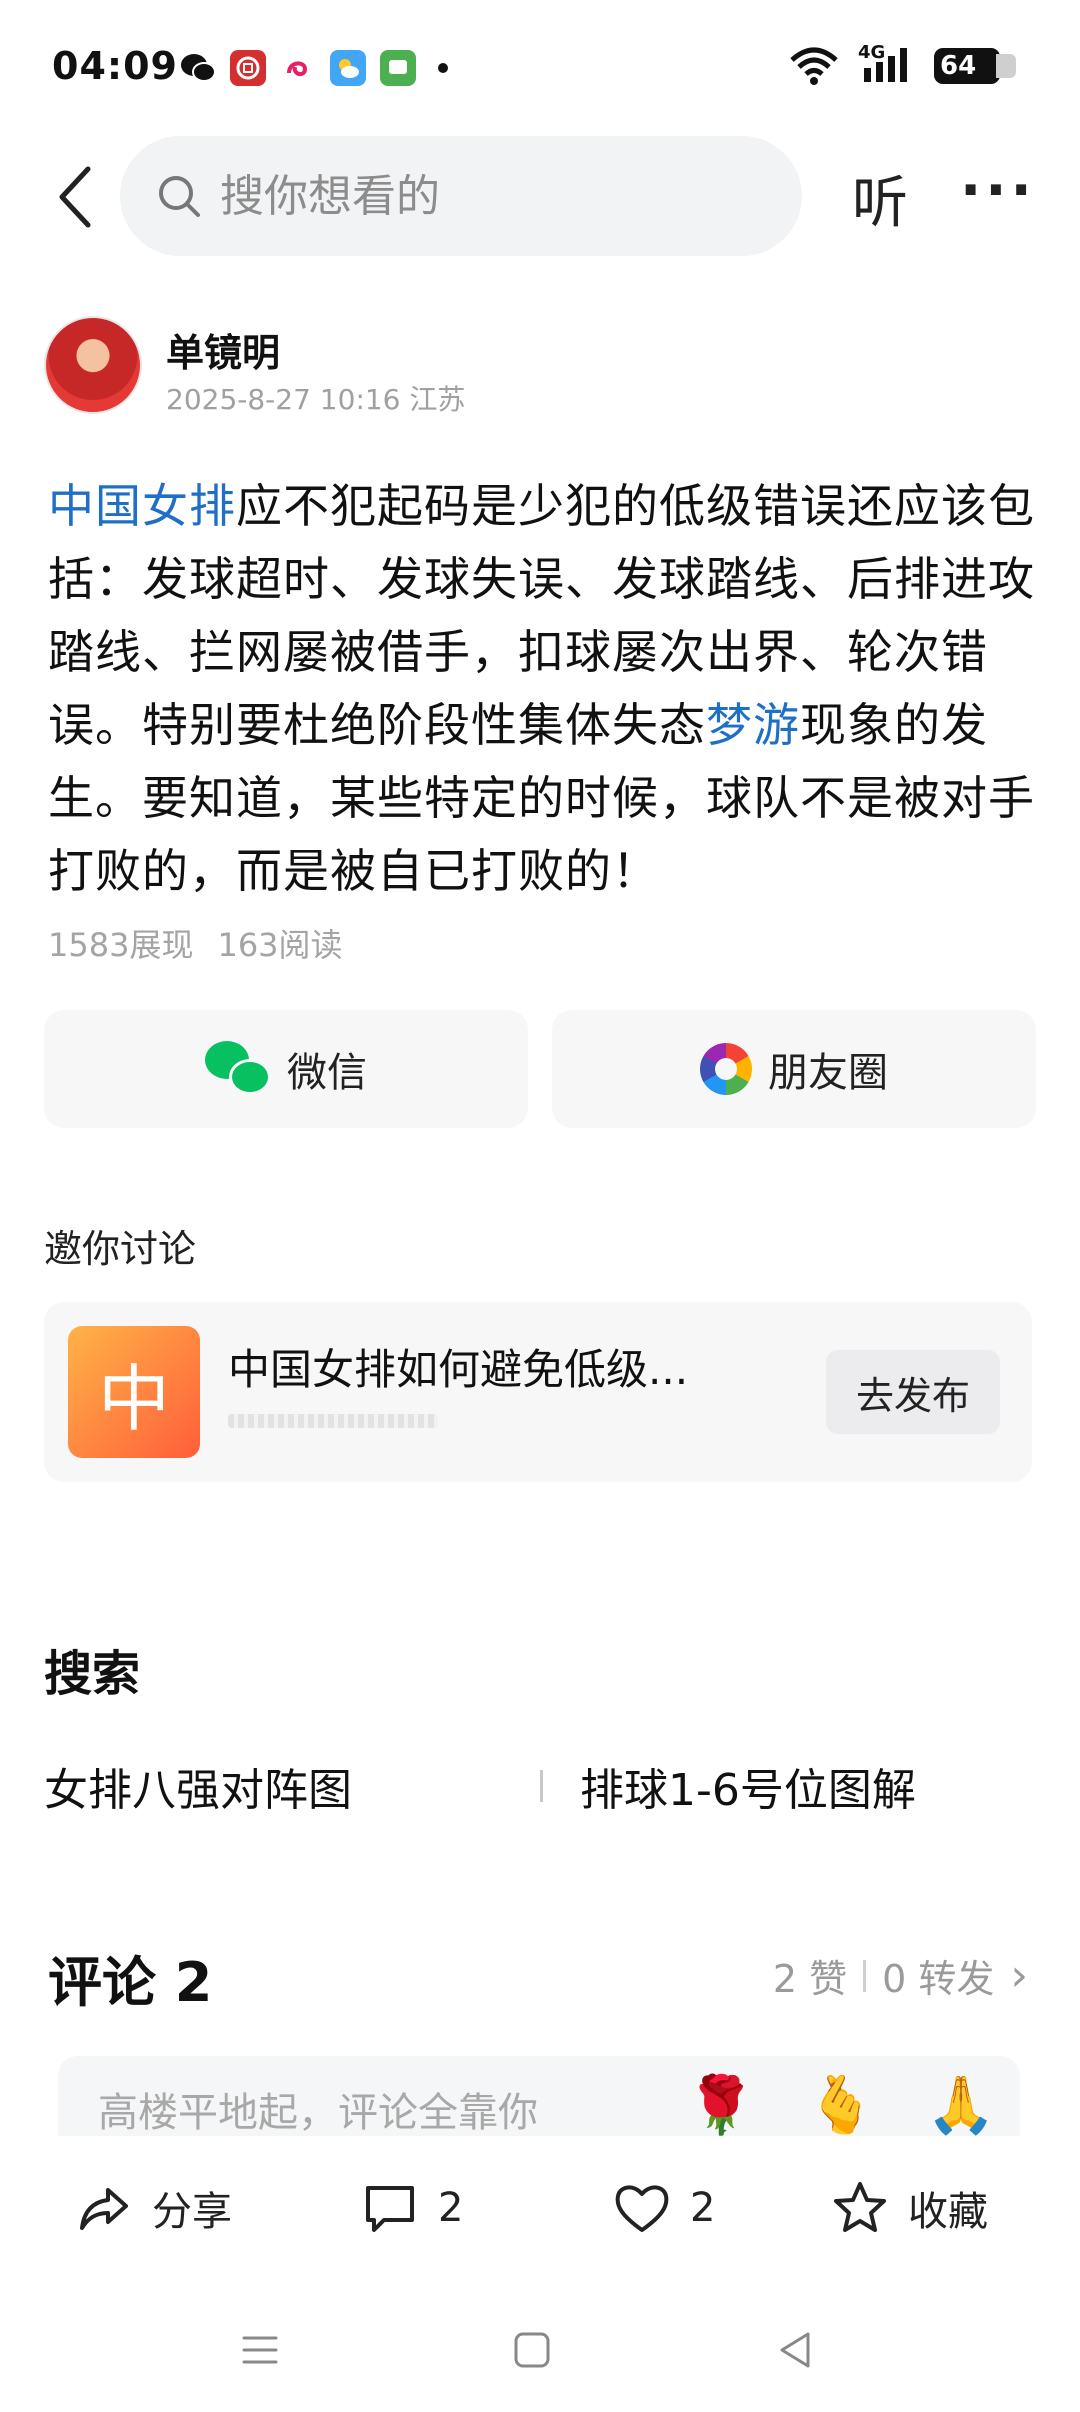  What do you see at coordinates (130, 1982) in the screenshot?
I see `comments-title: 评论 2` at bounding box center [130, 1982].